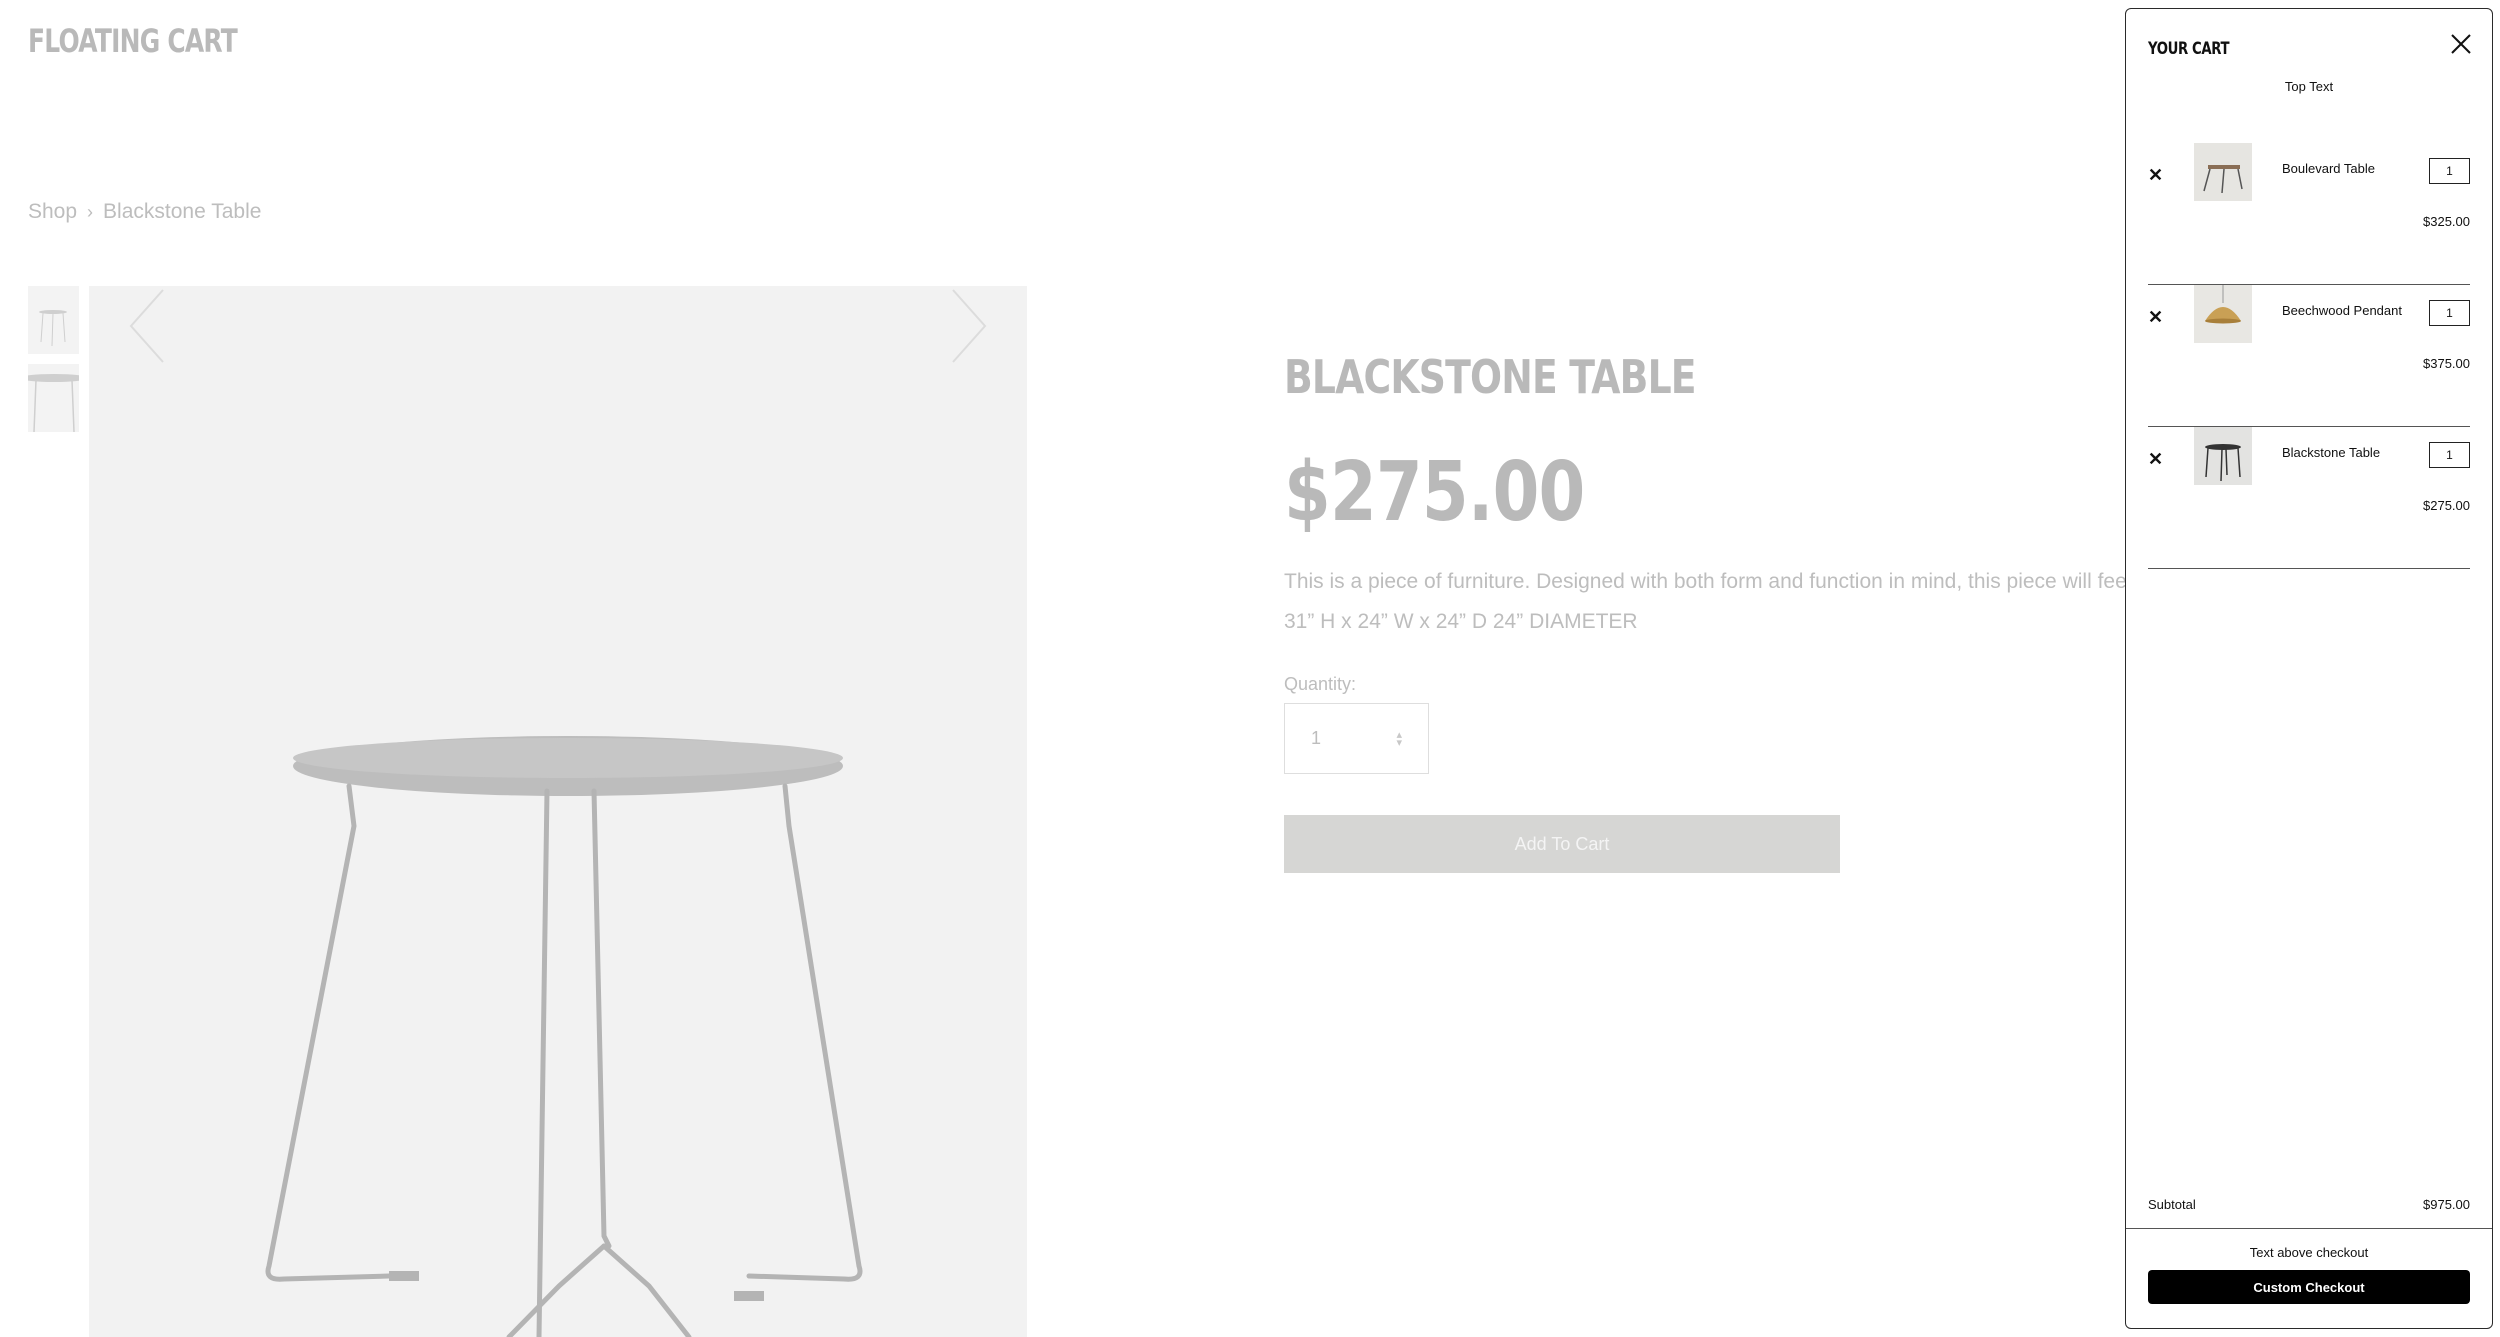 Image resolution: width=2500 pixels, height=1337 pixels. What do you see at coordinates (1356, 738) in the screenshot?
I see `quantity-stepper: 1 ▴ ▾` at bounding box center [1356, 738].